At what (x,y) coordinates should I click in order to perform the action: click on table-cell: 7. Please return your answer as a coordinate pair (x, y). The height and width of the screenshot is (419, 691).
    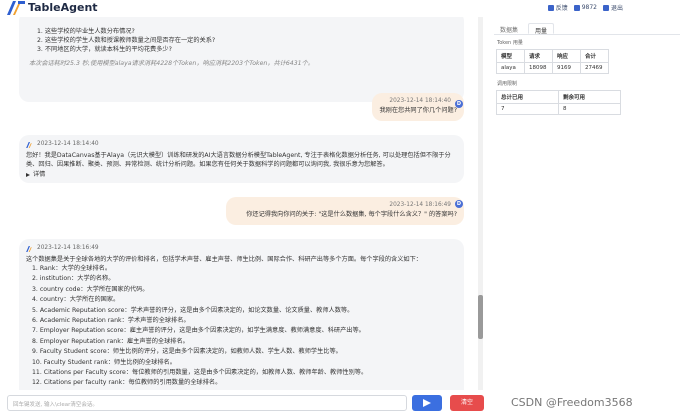
    Looking at the image, I should click on (527, 109).